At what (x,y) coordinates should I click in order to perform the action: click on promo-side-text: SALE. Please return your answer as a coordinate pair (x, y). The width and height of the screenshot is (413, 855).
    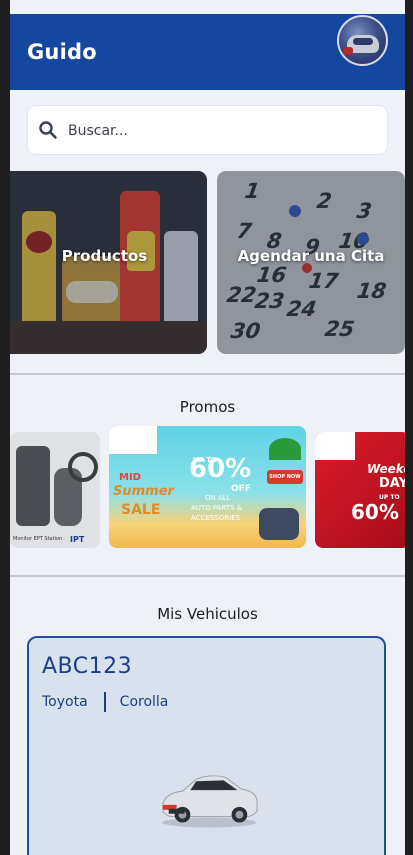
    Looking at the image, I should click on (141, 510).